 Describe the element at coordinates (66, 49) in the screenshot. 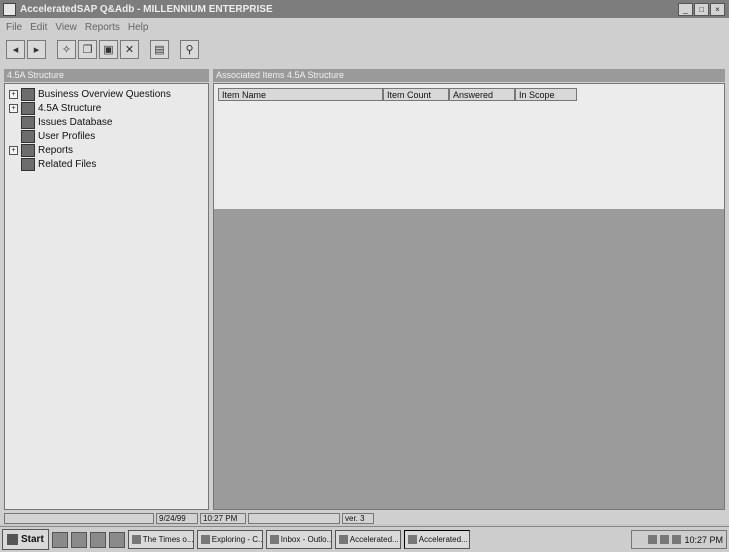

I see `new-icon: ✧` at that location.